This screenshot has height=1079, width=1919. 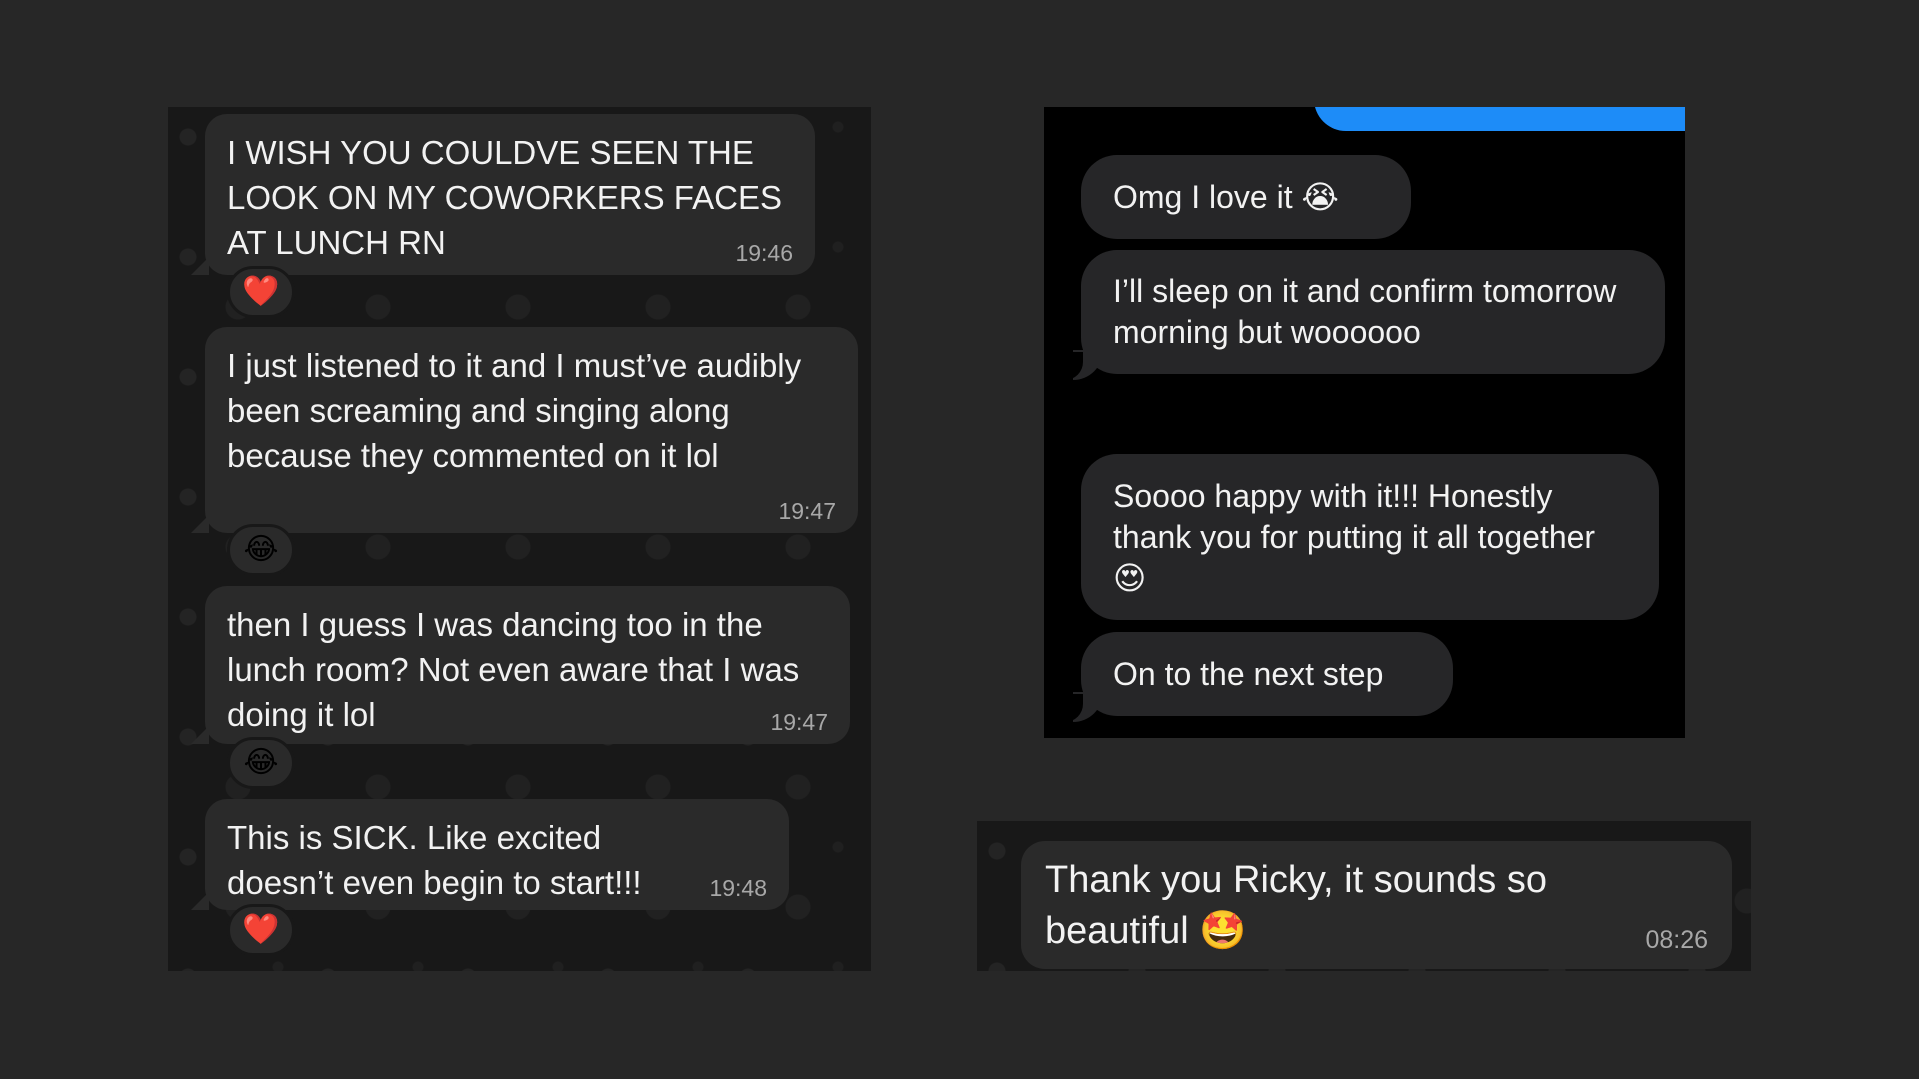 What do you see at coordinates (1248, 673) in the screenshot?
I see `message-text: On to the next step` at bounding box center [1248, 673].